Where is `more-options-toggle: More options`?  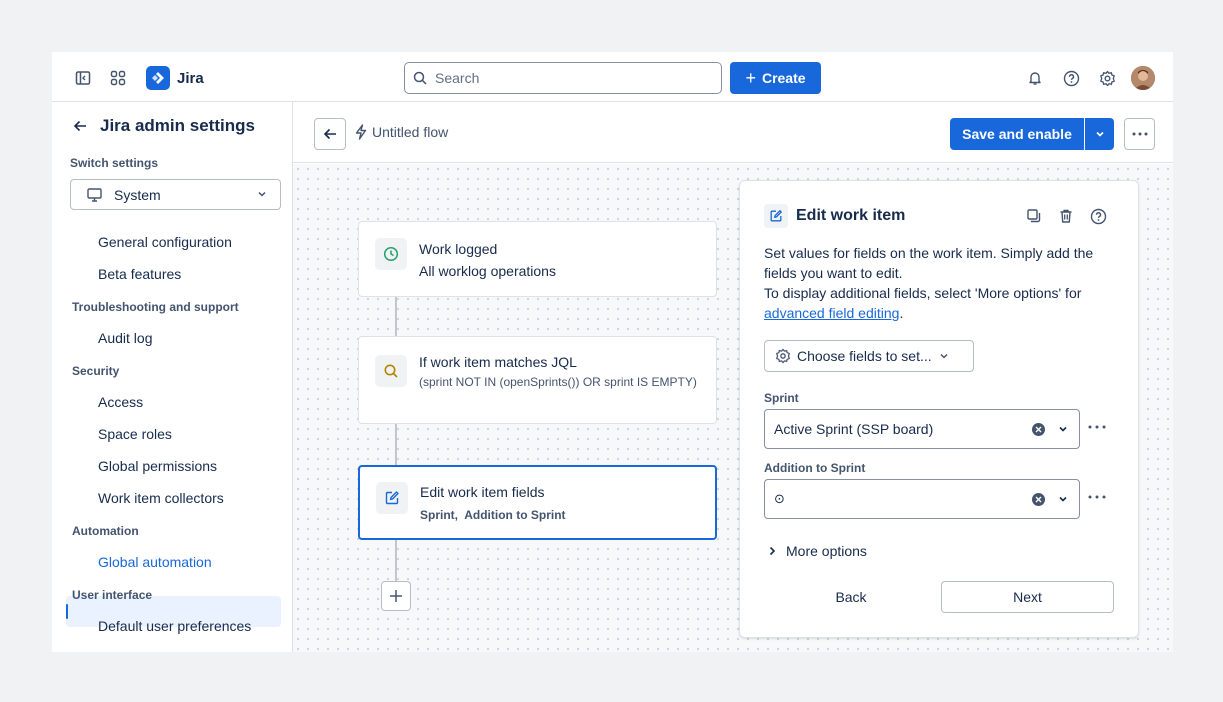 more-options-toggle: More options is located at coordinates (816, 551).